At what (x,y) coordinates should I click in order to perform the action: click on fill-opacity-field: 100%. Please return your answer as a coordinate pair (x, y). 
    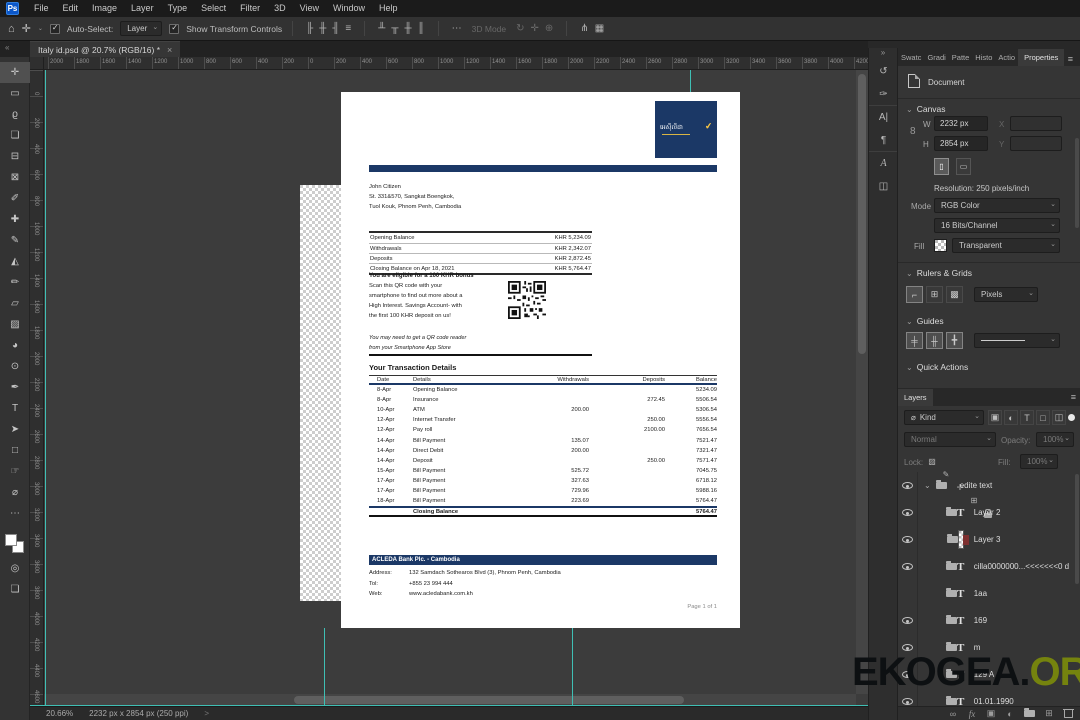
    Looking at the image, I should click on (1039, 461).